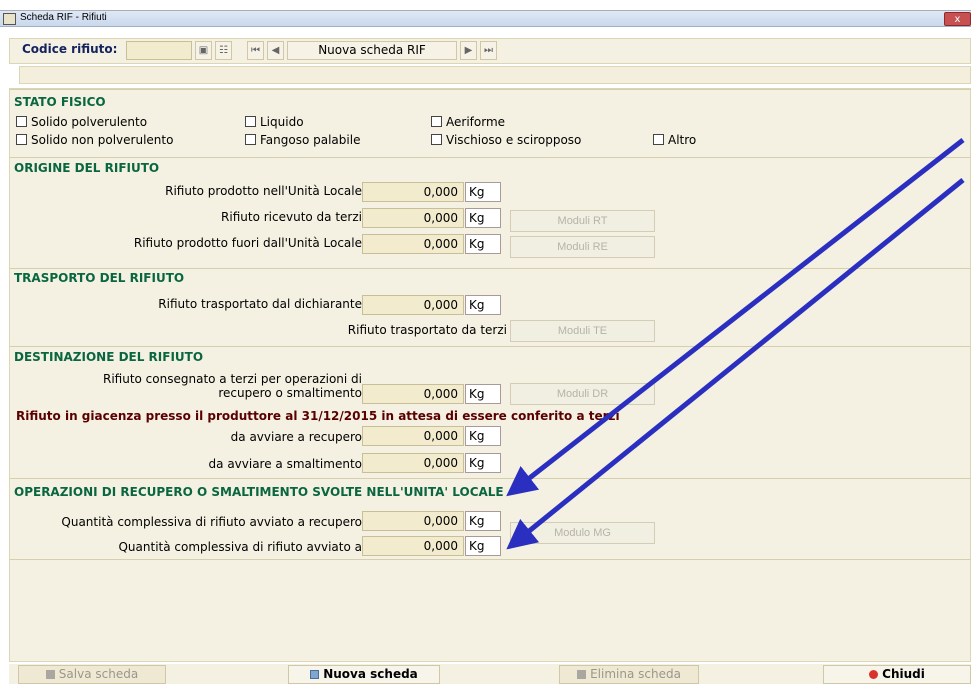  I want to click on delete-button: Elimina scheda, so click(629, 674).